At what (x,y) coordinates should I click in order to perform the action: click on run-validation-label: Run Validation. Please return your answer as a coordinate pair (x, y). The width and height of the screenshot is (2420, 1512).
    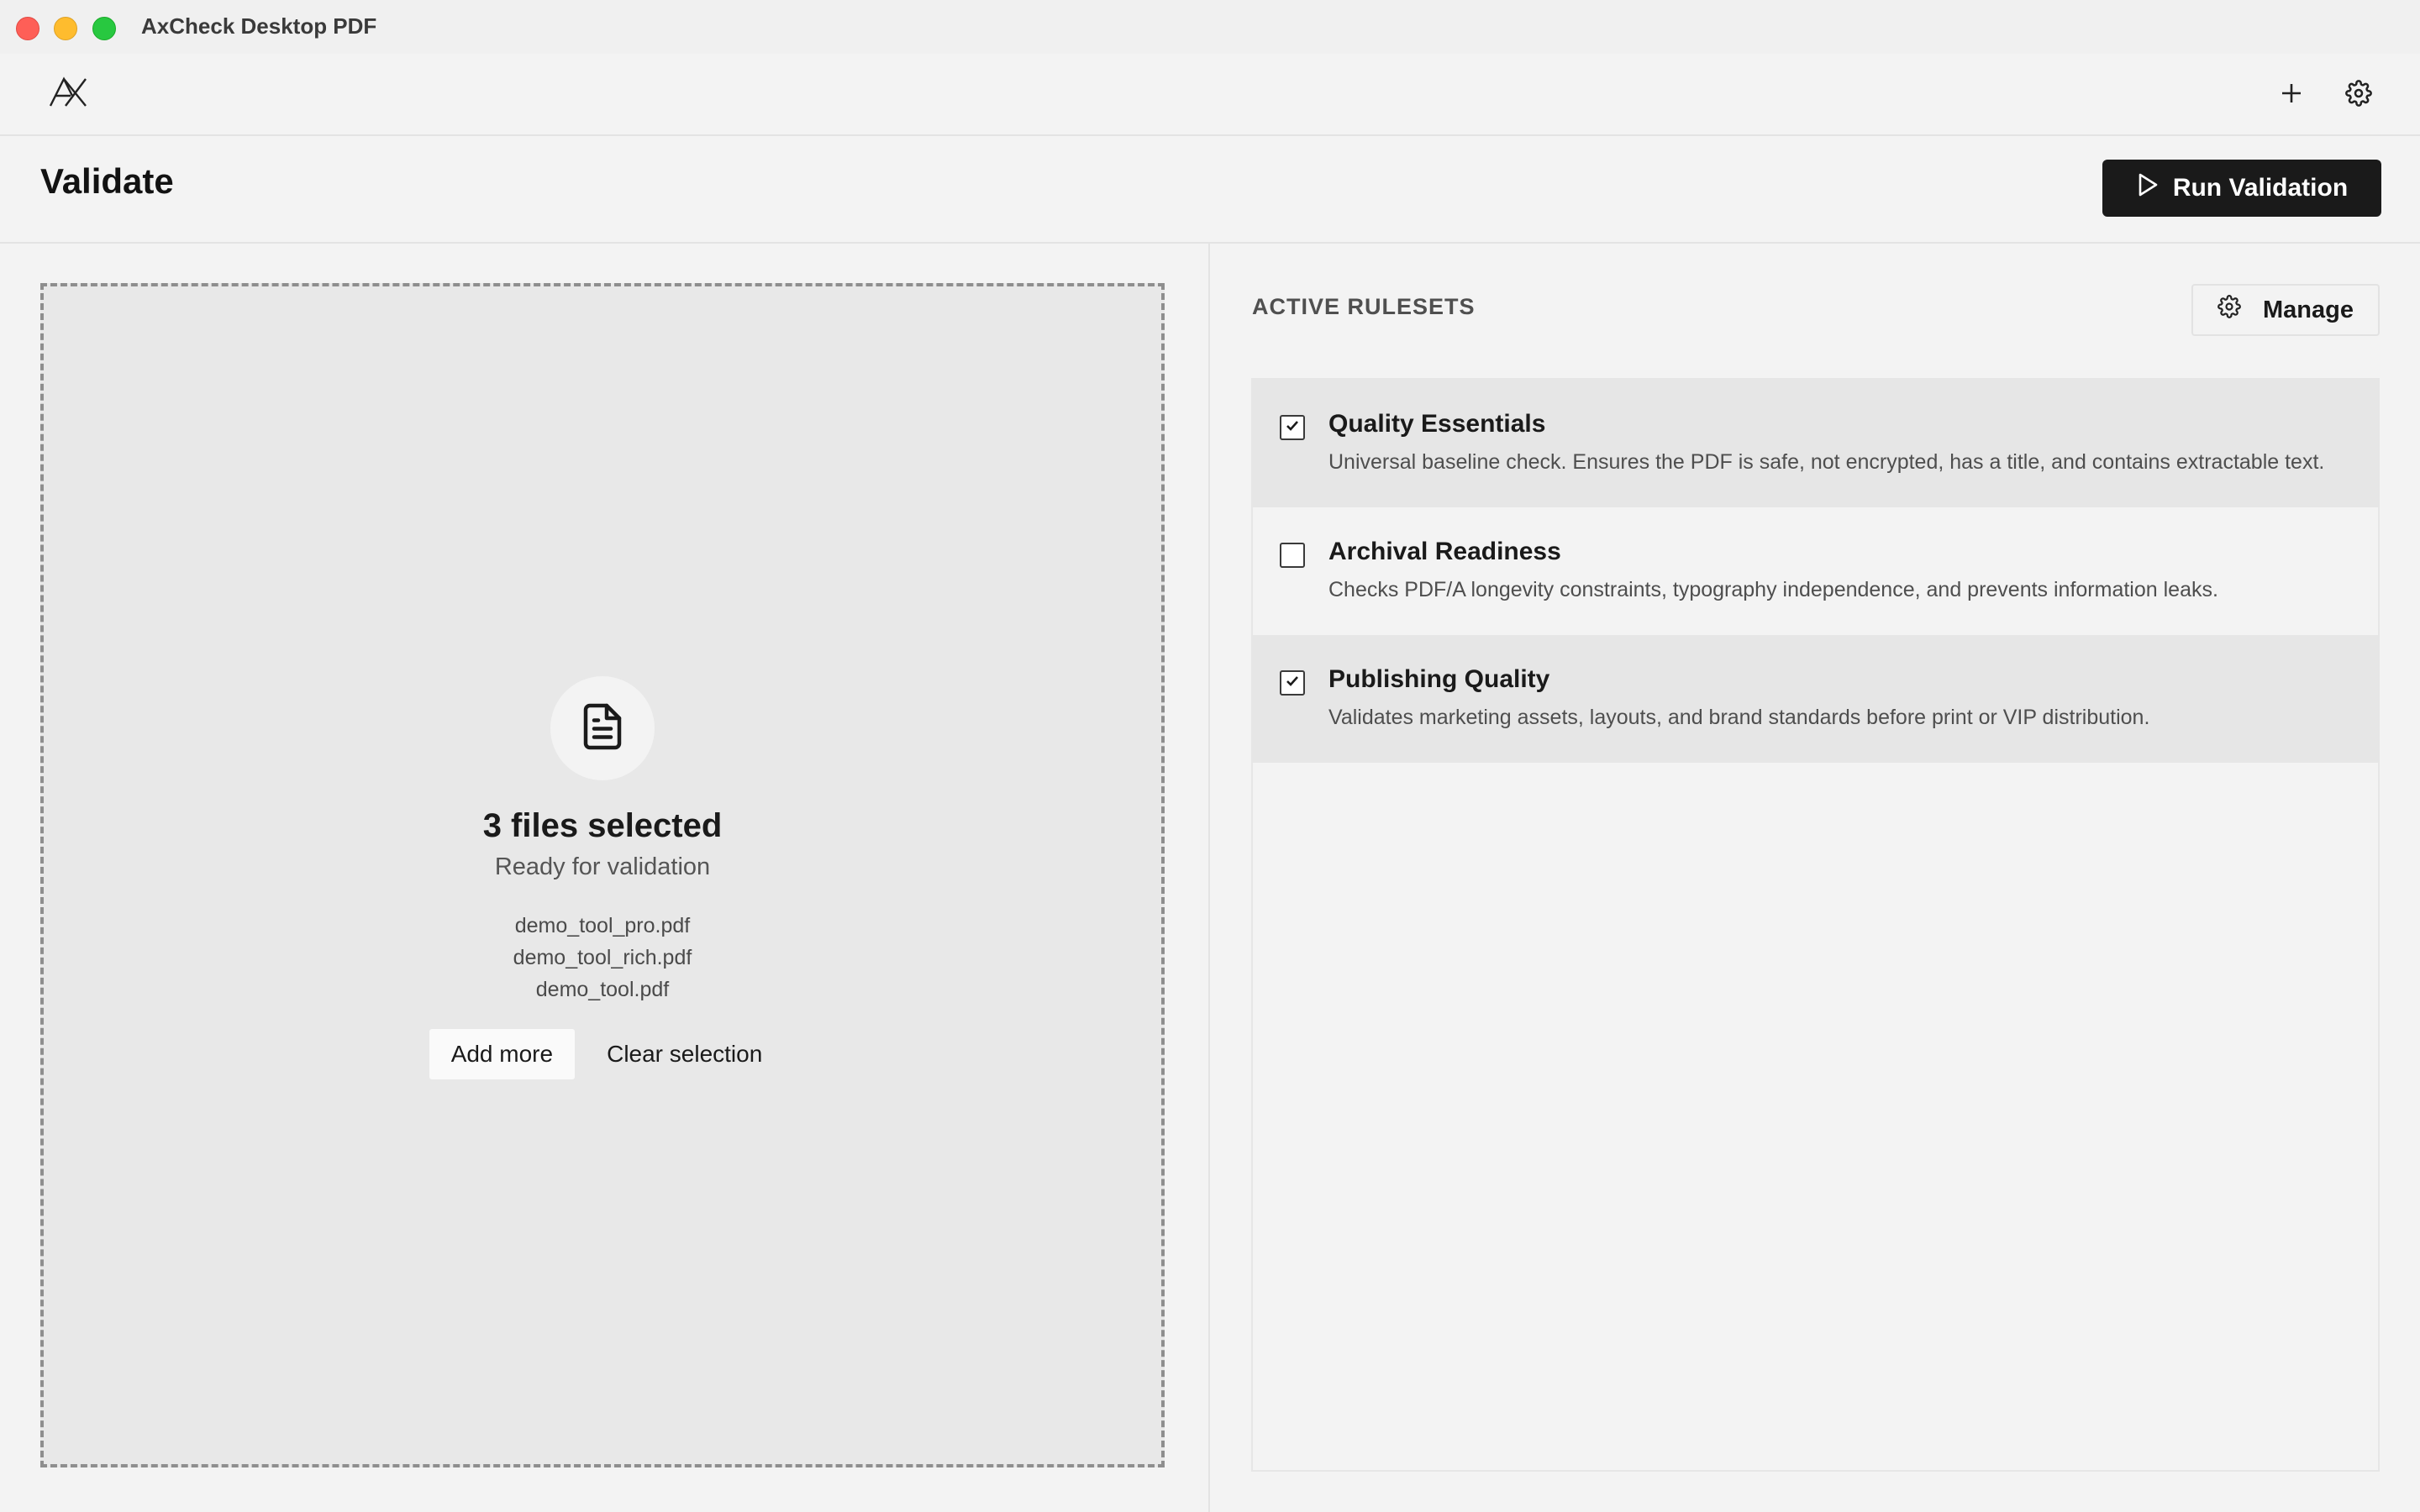
    Looking at the image, I should click on (2261, 188).